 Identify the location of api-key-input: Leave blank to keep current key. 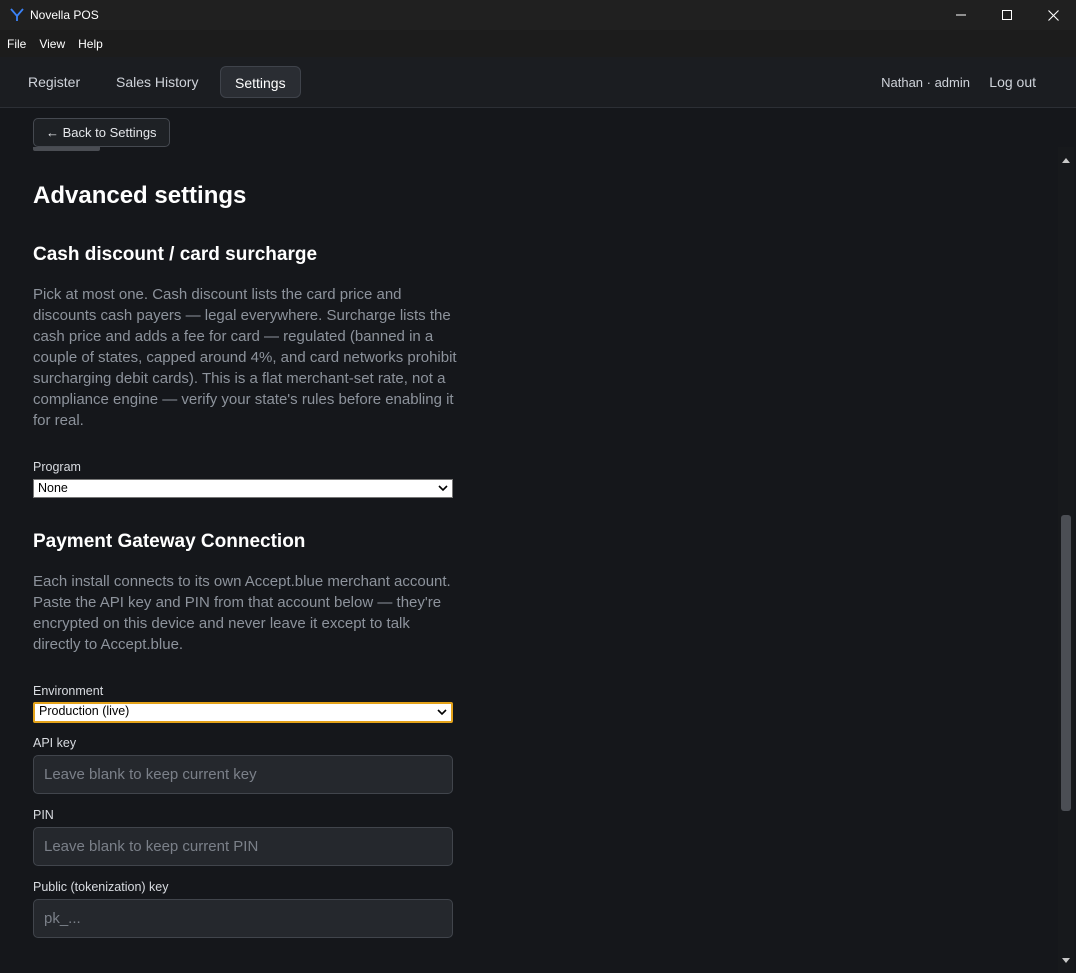
(243, 774).